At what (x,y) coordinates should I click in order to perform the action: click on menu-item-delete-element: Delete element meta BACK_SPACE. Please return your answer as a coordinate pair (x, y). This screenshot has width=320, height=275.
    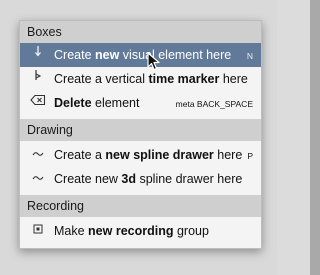
    Looking at the image, I should click on (140, 103).